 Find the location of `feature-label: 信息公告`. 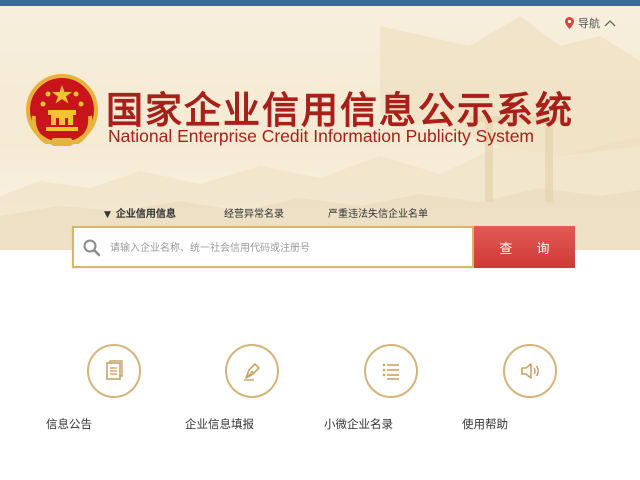

feature-label: 信息公告 is located at coordinates (69, 424).